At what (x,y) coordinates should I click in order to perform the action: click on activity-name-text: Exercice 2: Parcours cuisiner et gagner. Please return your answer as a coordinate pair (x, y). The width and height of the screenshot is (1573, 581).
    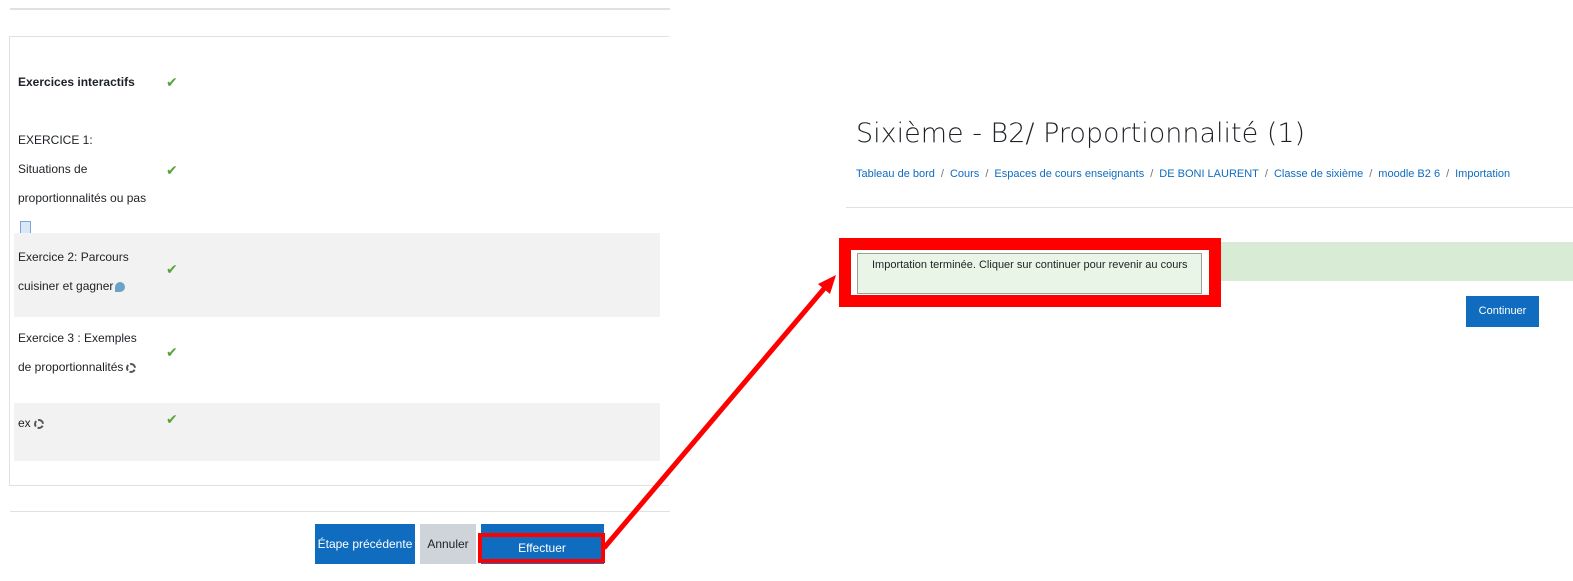
    Looking at the image, I should click on (73, 271).